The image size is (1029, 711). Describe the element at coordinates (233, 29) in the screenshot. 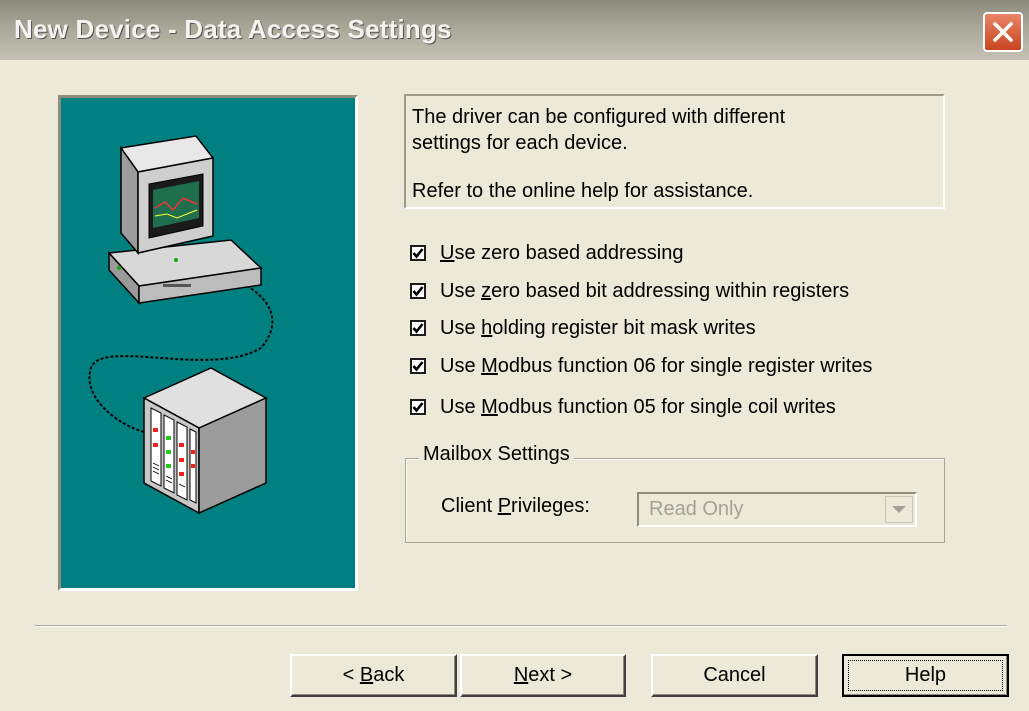

I see `window-title: New Device - Data Access Settings` at that location.